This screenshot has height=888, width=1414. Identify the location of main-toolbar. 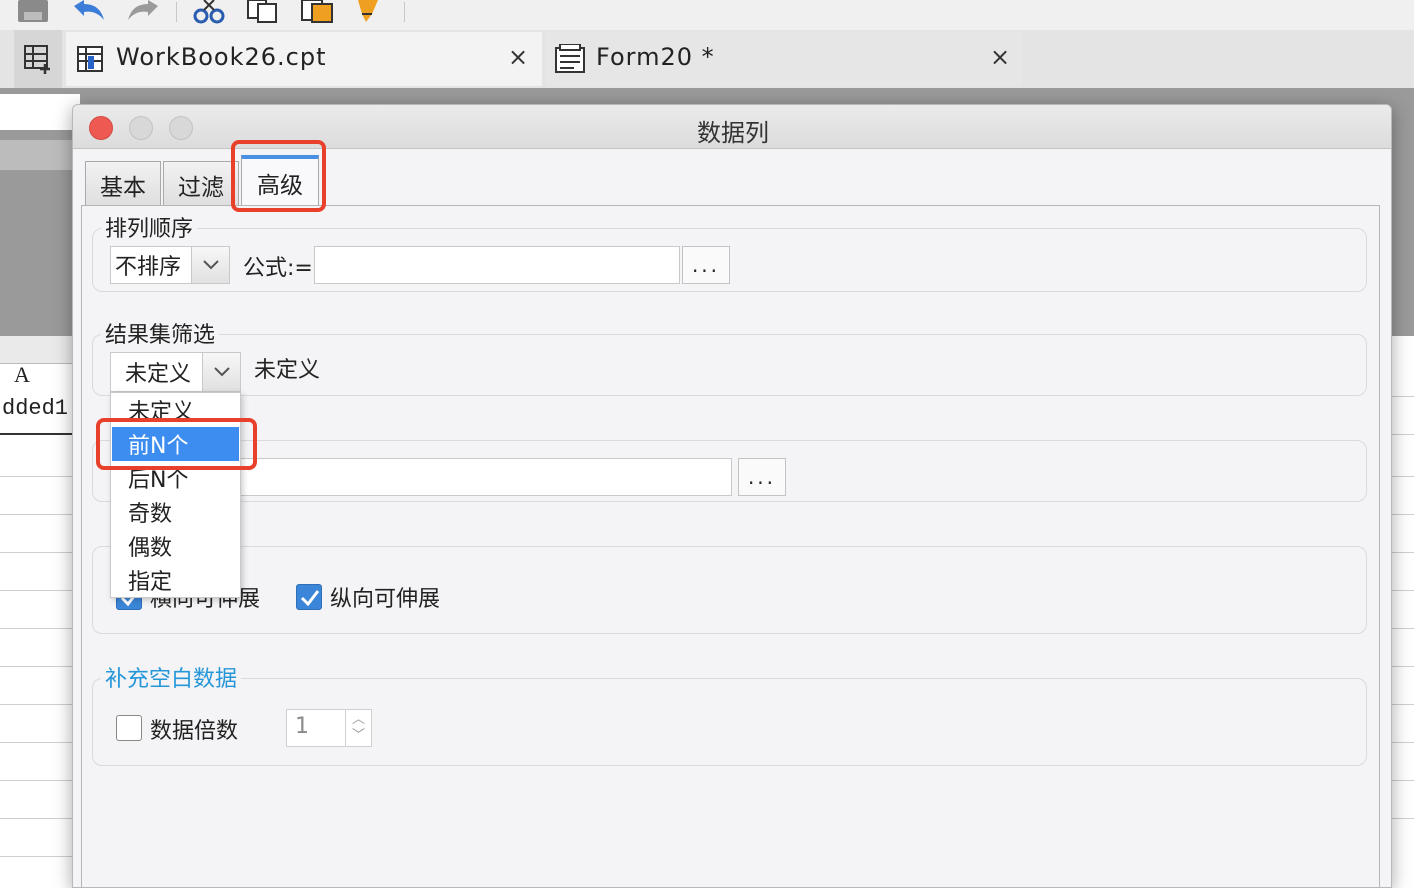
(707, 15).